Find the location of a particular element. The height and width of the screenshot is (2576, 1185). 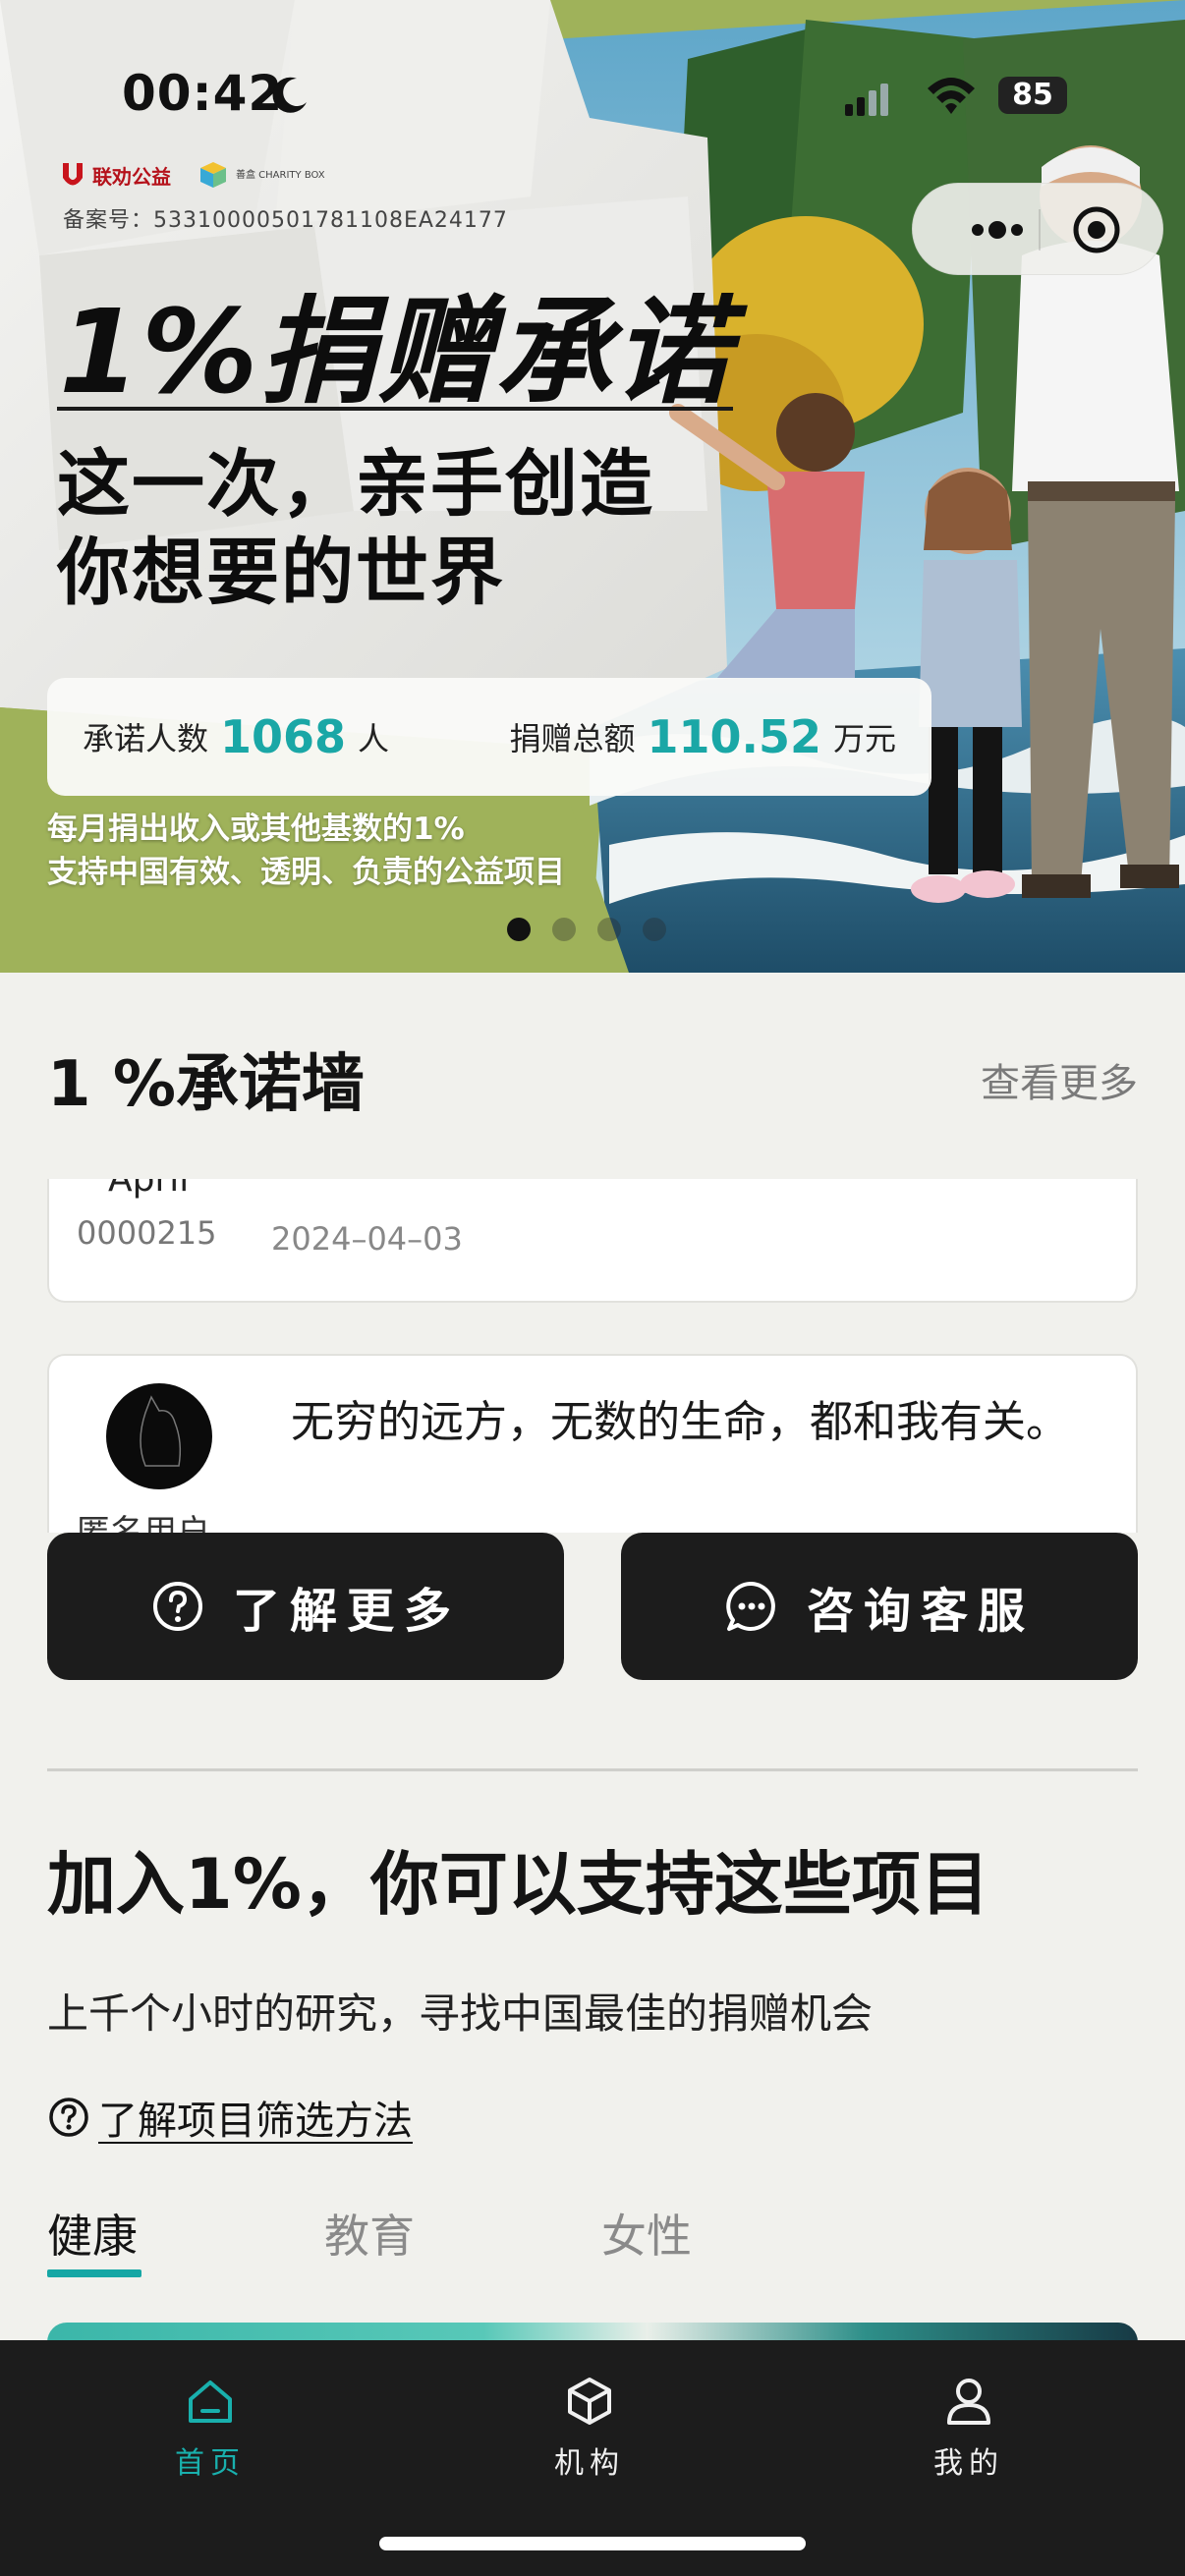

avatar is located at coordinates (159, 1436).